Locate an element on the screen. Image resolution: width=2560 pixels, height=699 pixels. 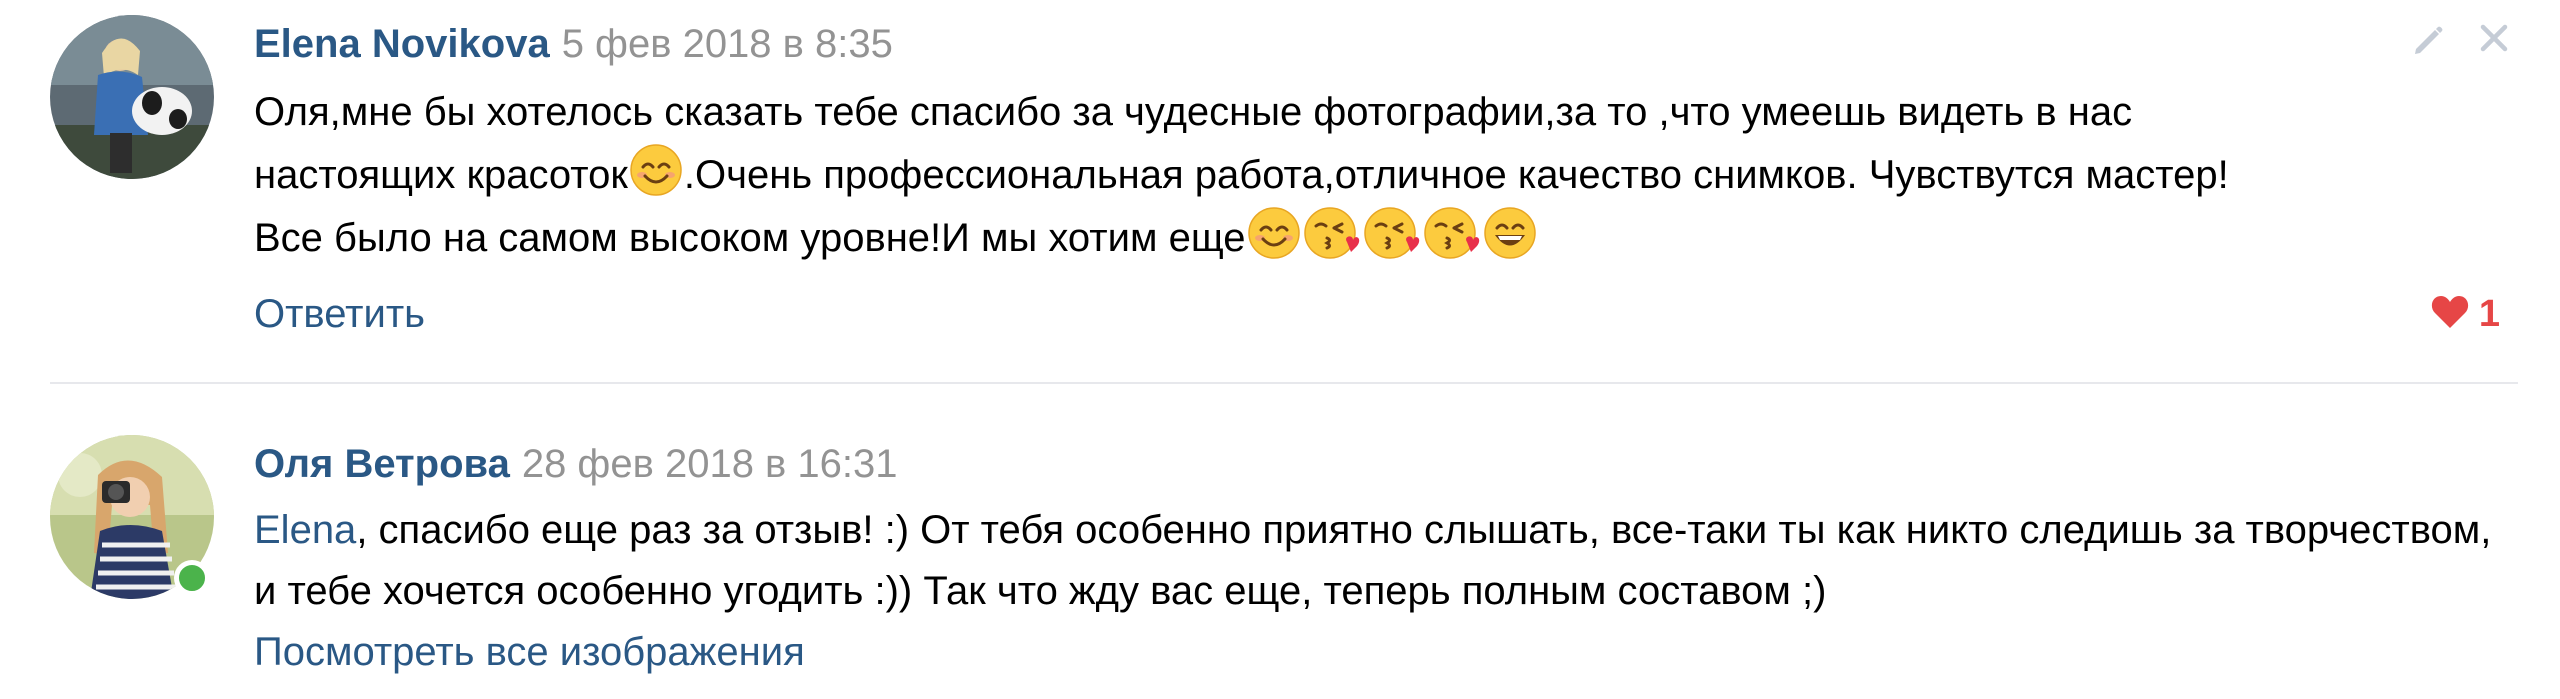
post-date: 28 фев 2018 в 16:31 is located at coordinates (710, 464).